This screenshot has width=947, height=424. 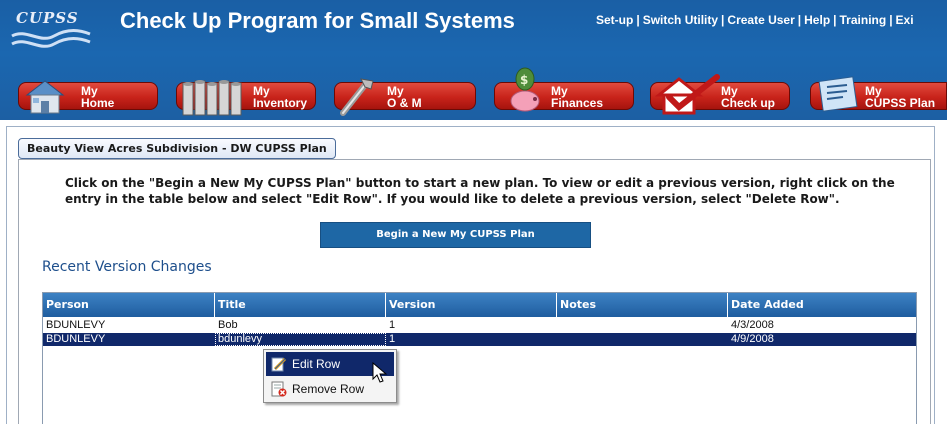 What do you see at coordinates (680, 20) in the screenshot?
I see `link-switch-utility: Switch Utility` at bounding box center [680, 20].